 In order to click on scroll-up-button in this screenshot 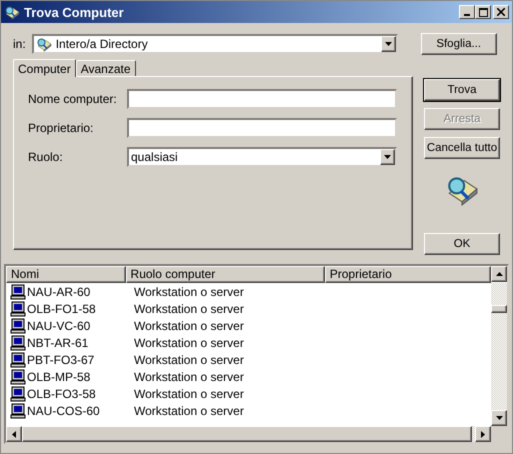, I will do `click(499, 274)`.